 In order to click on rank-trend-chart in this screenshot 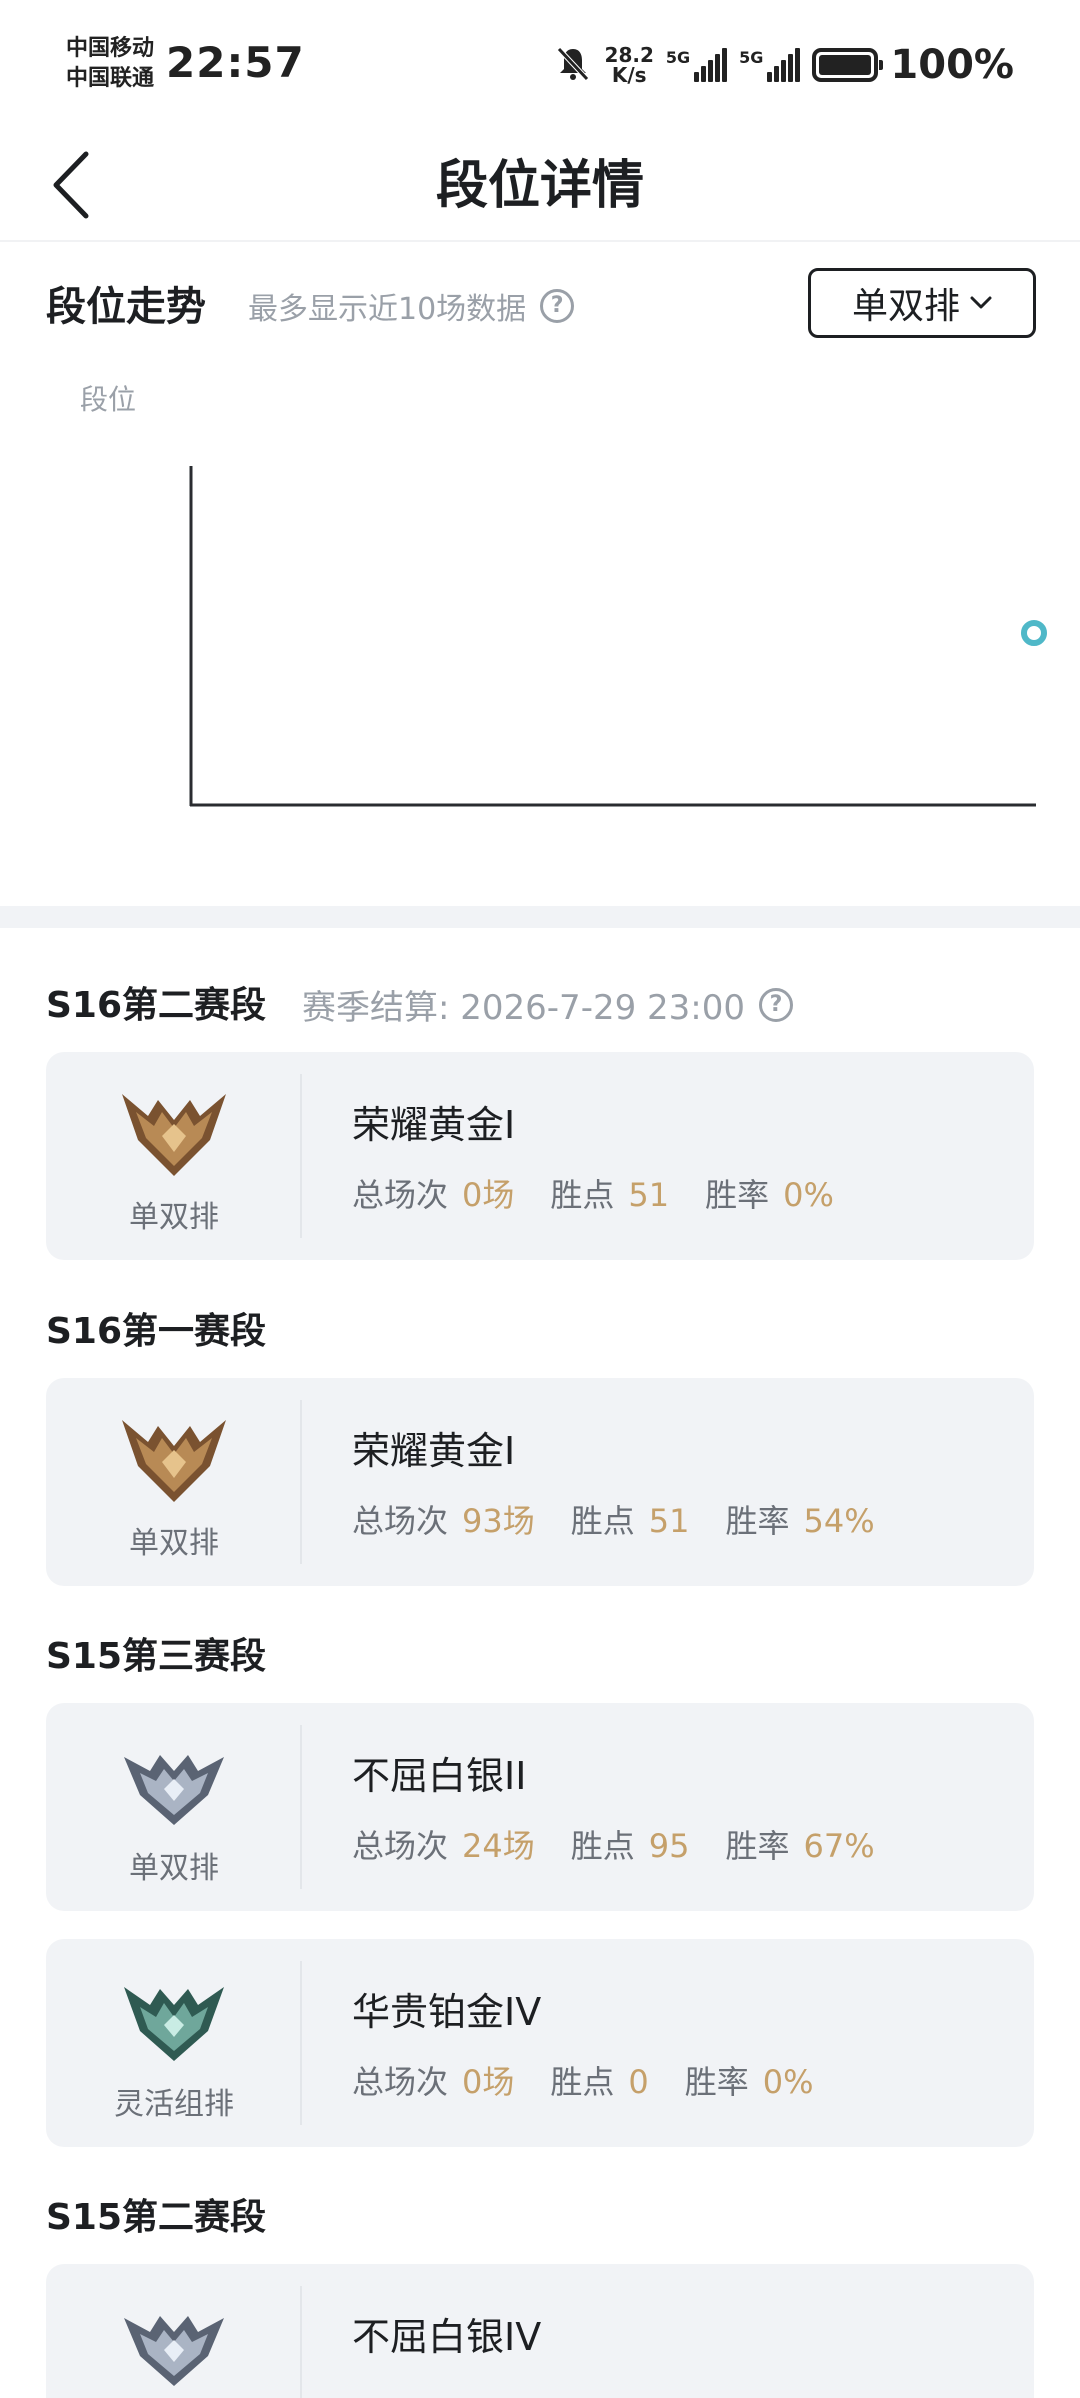, I will do `click(618, 636)`.